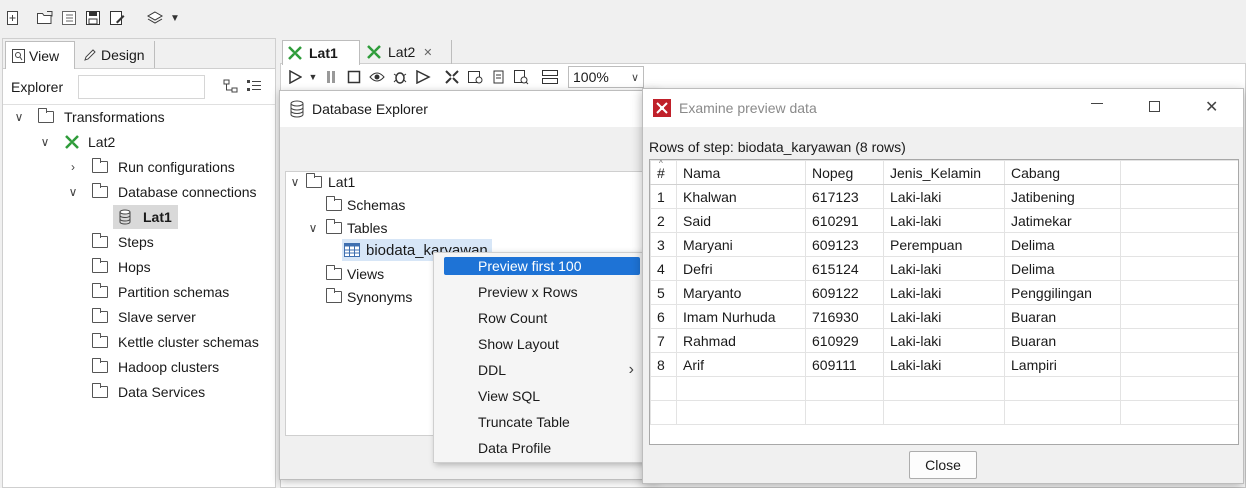 This screenshot has width=1246, height=488. What do you see at coordinates (944, 364) in the screenshot?
I see `table-row: 8 Arif 609111 Laki-laki Lampiri` at bounding box center [944, 364].